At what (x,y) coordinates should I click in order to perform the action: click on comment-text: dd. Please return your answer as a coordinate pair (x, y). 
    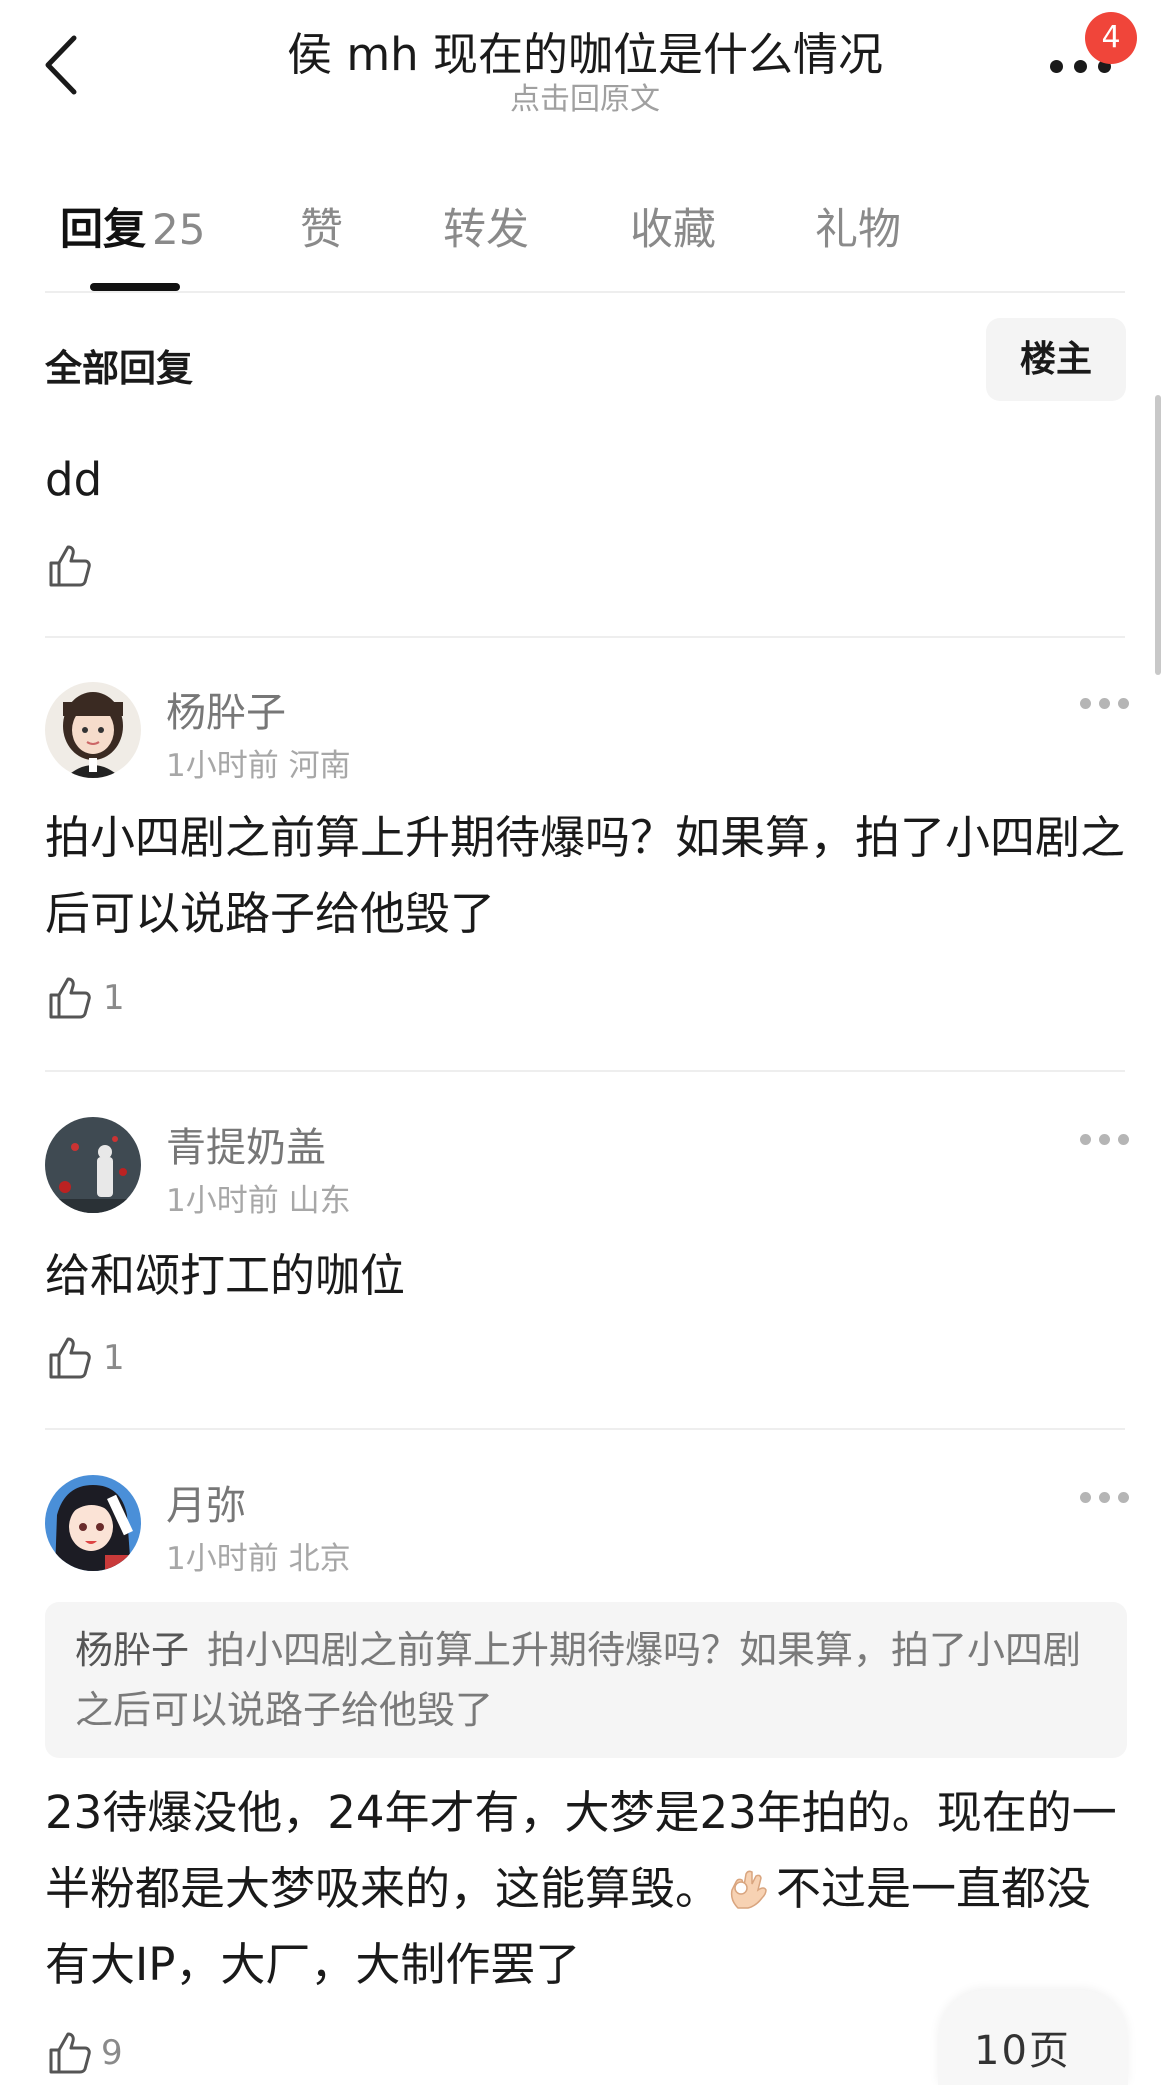
    Looking at the image, I should click on (74, 479).